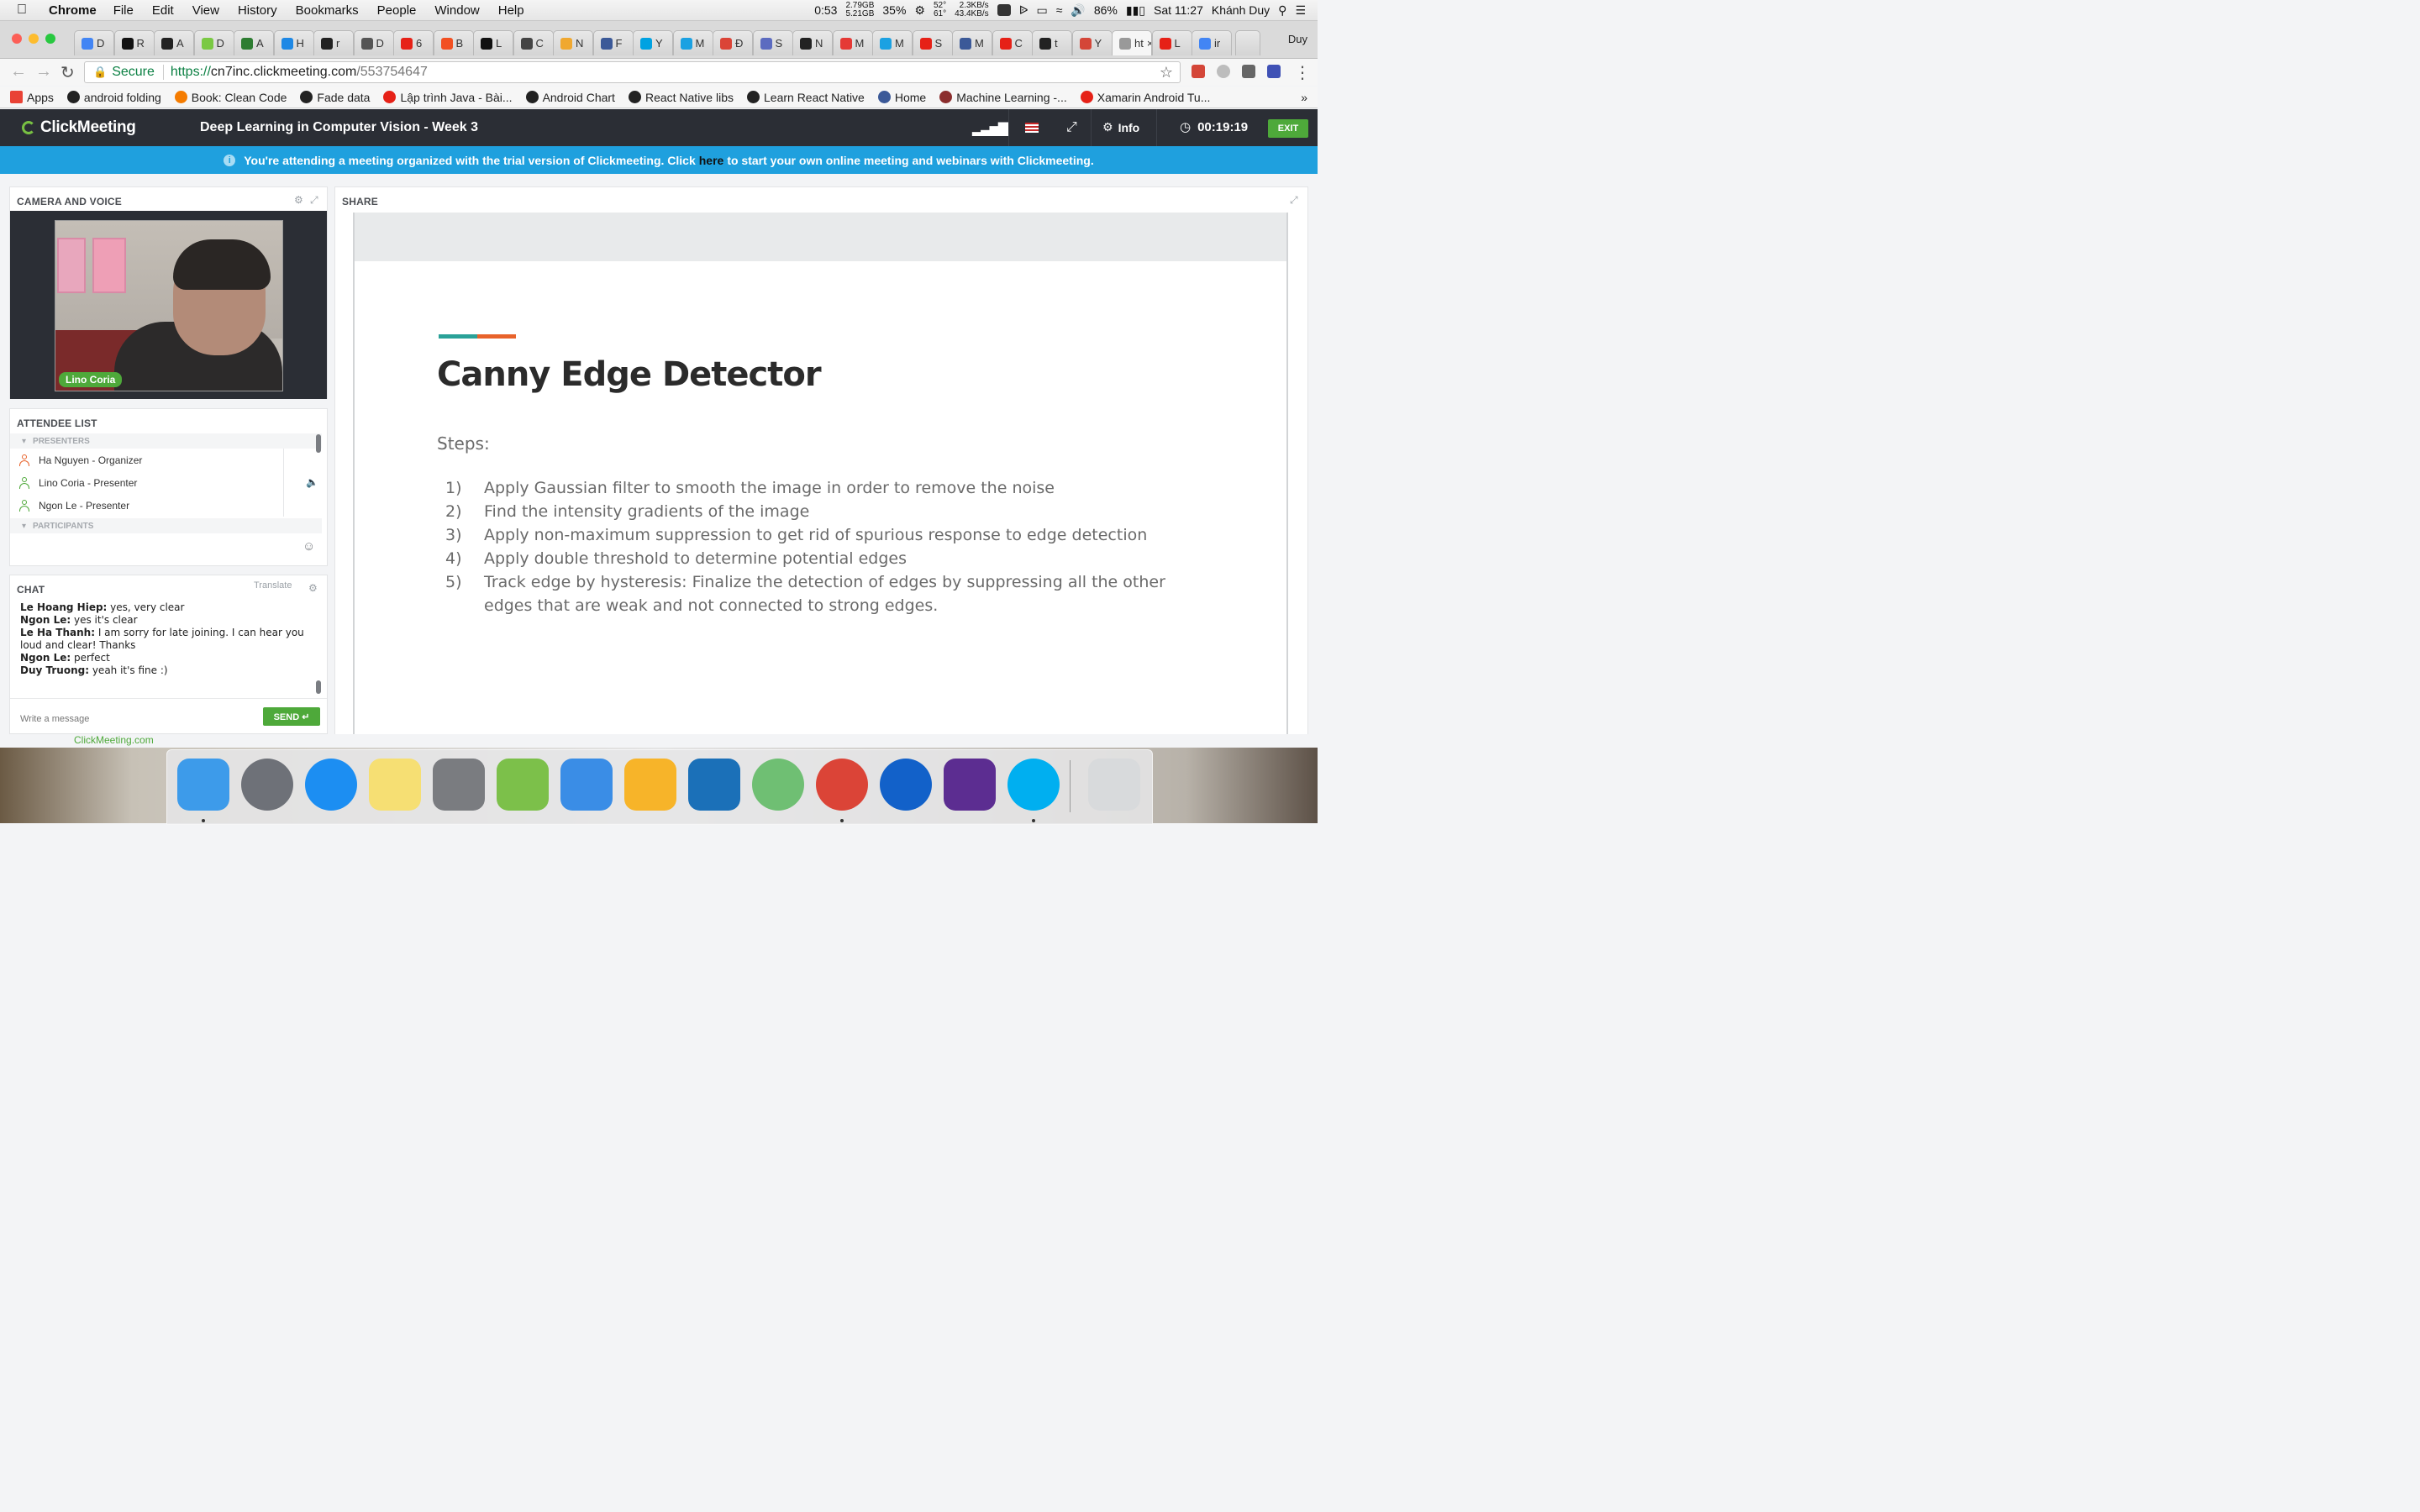  What do you see at coordinates (1302, 72) in the screenshot?
I see `chrome-menu-icon: ⋮` at bounding box center [1302, 72].